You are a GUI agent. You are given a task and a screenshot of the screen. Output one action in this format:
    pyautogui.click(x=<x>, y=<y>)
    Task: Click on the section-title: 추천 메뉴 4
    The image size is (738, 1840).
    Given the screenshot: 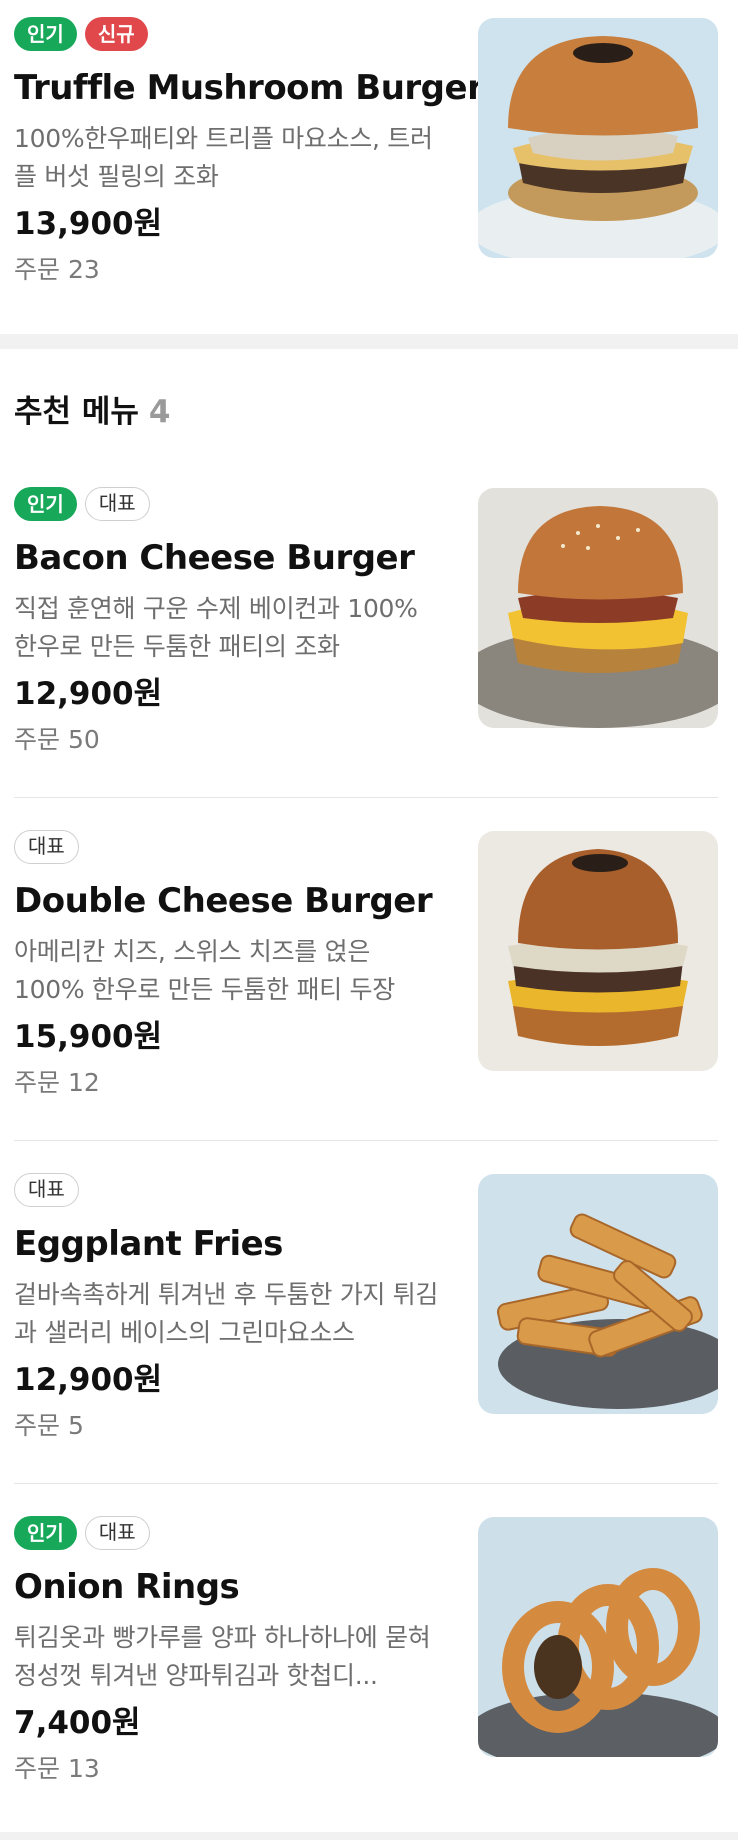 What is the action you would take?
    pyautogui.click(x=92, y=412)
    